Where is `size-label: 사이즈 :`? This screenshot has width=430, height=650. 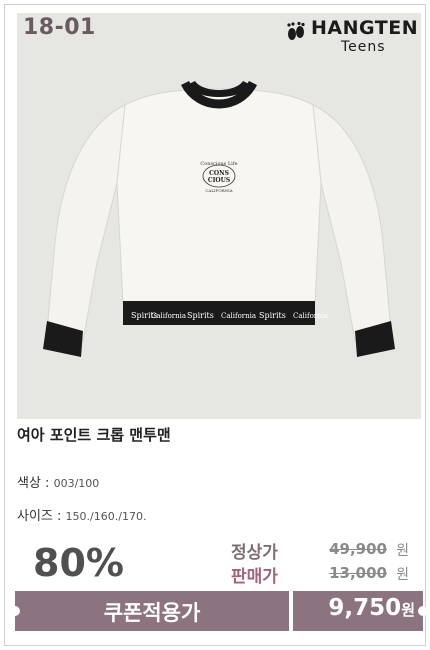 size-label: 사이즈 : is located at coordinates (39, 516).